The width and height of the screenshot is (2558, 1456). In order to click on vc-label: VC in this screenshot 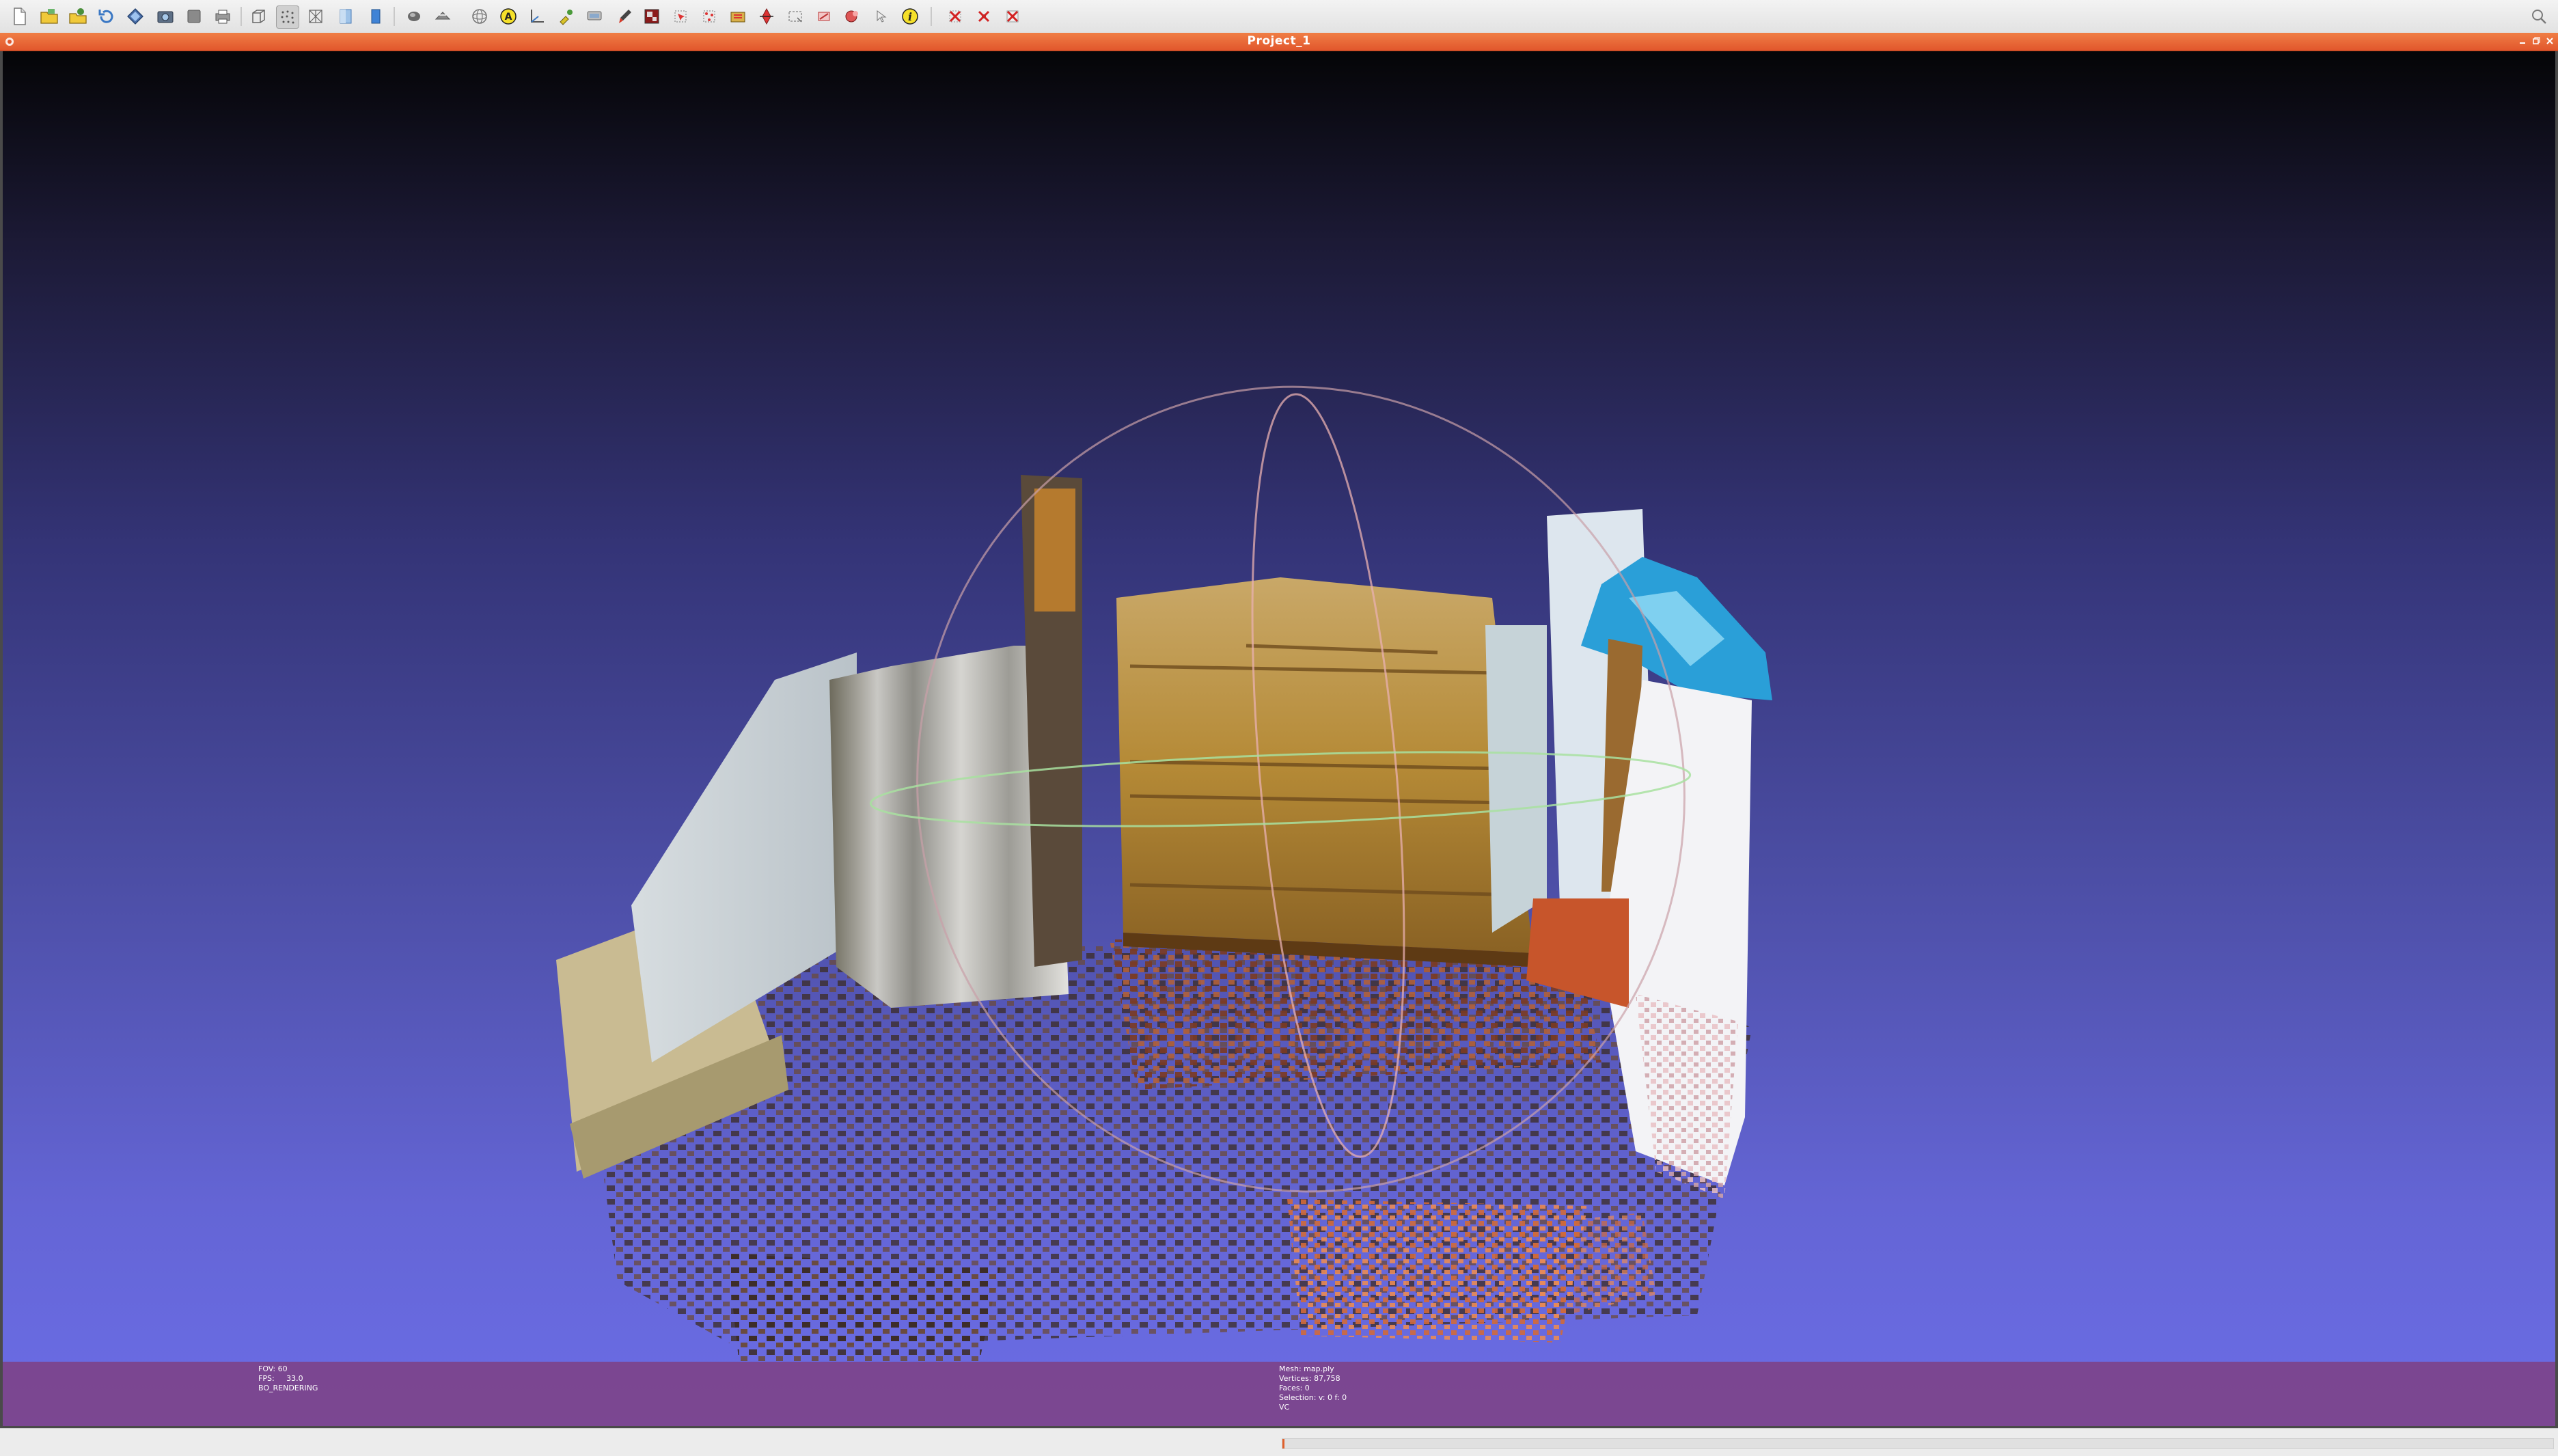, I will do `click(1284, 1407)`.